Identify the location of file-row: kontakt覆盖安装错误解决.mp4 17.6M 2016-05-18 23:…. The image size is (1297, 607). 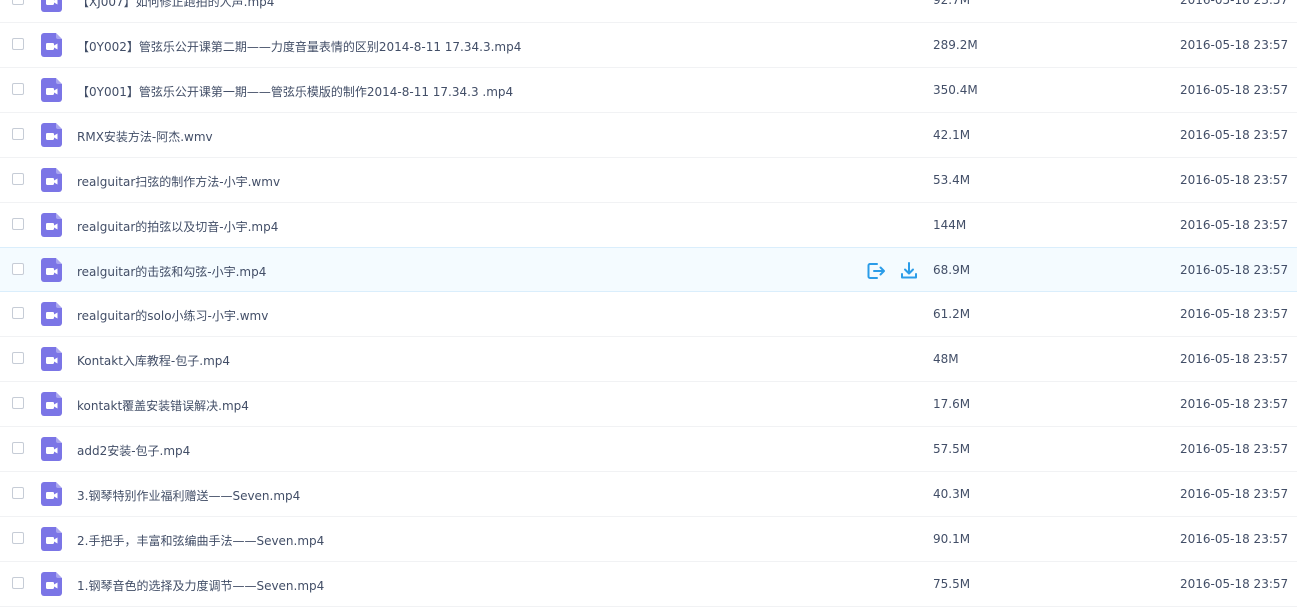
(648, 404).